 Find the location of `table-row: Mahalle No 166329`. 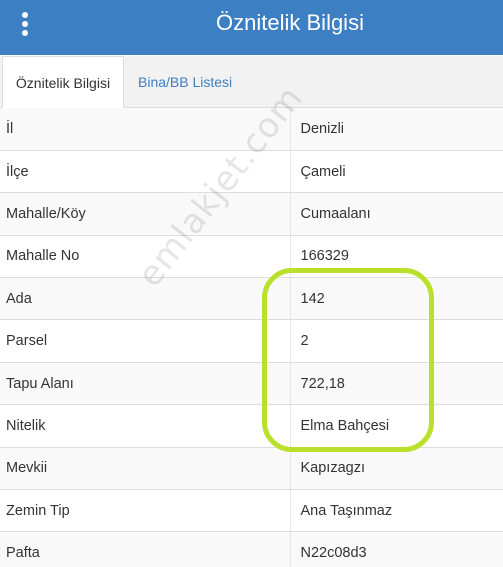

table-row: Mahalle No 166329 is located at coordinates (251, 257).